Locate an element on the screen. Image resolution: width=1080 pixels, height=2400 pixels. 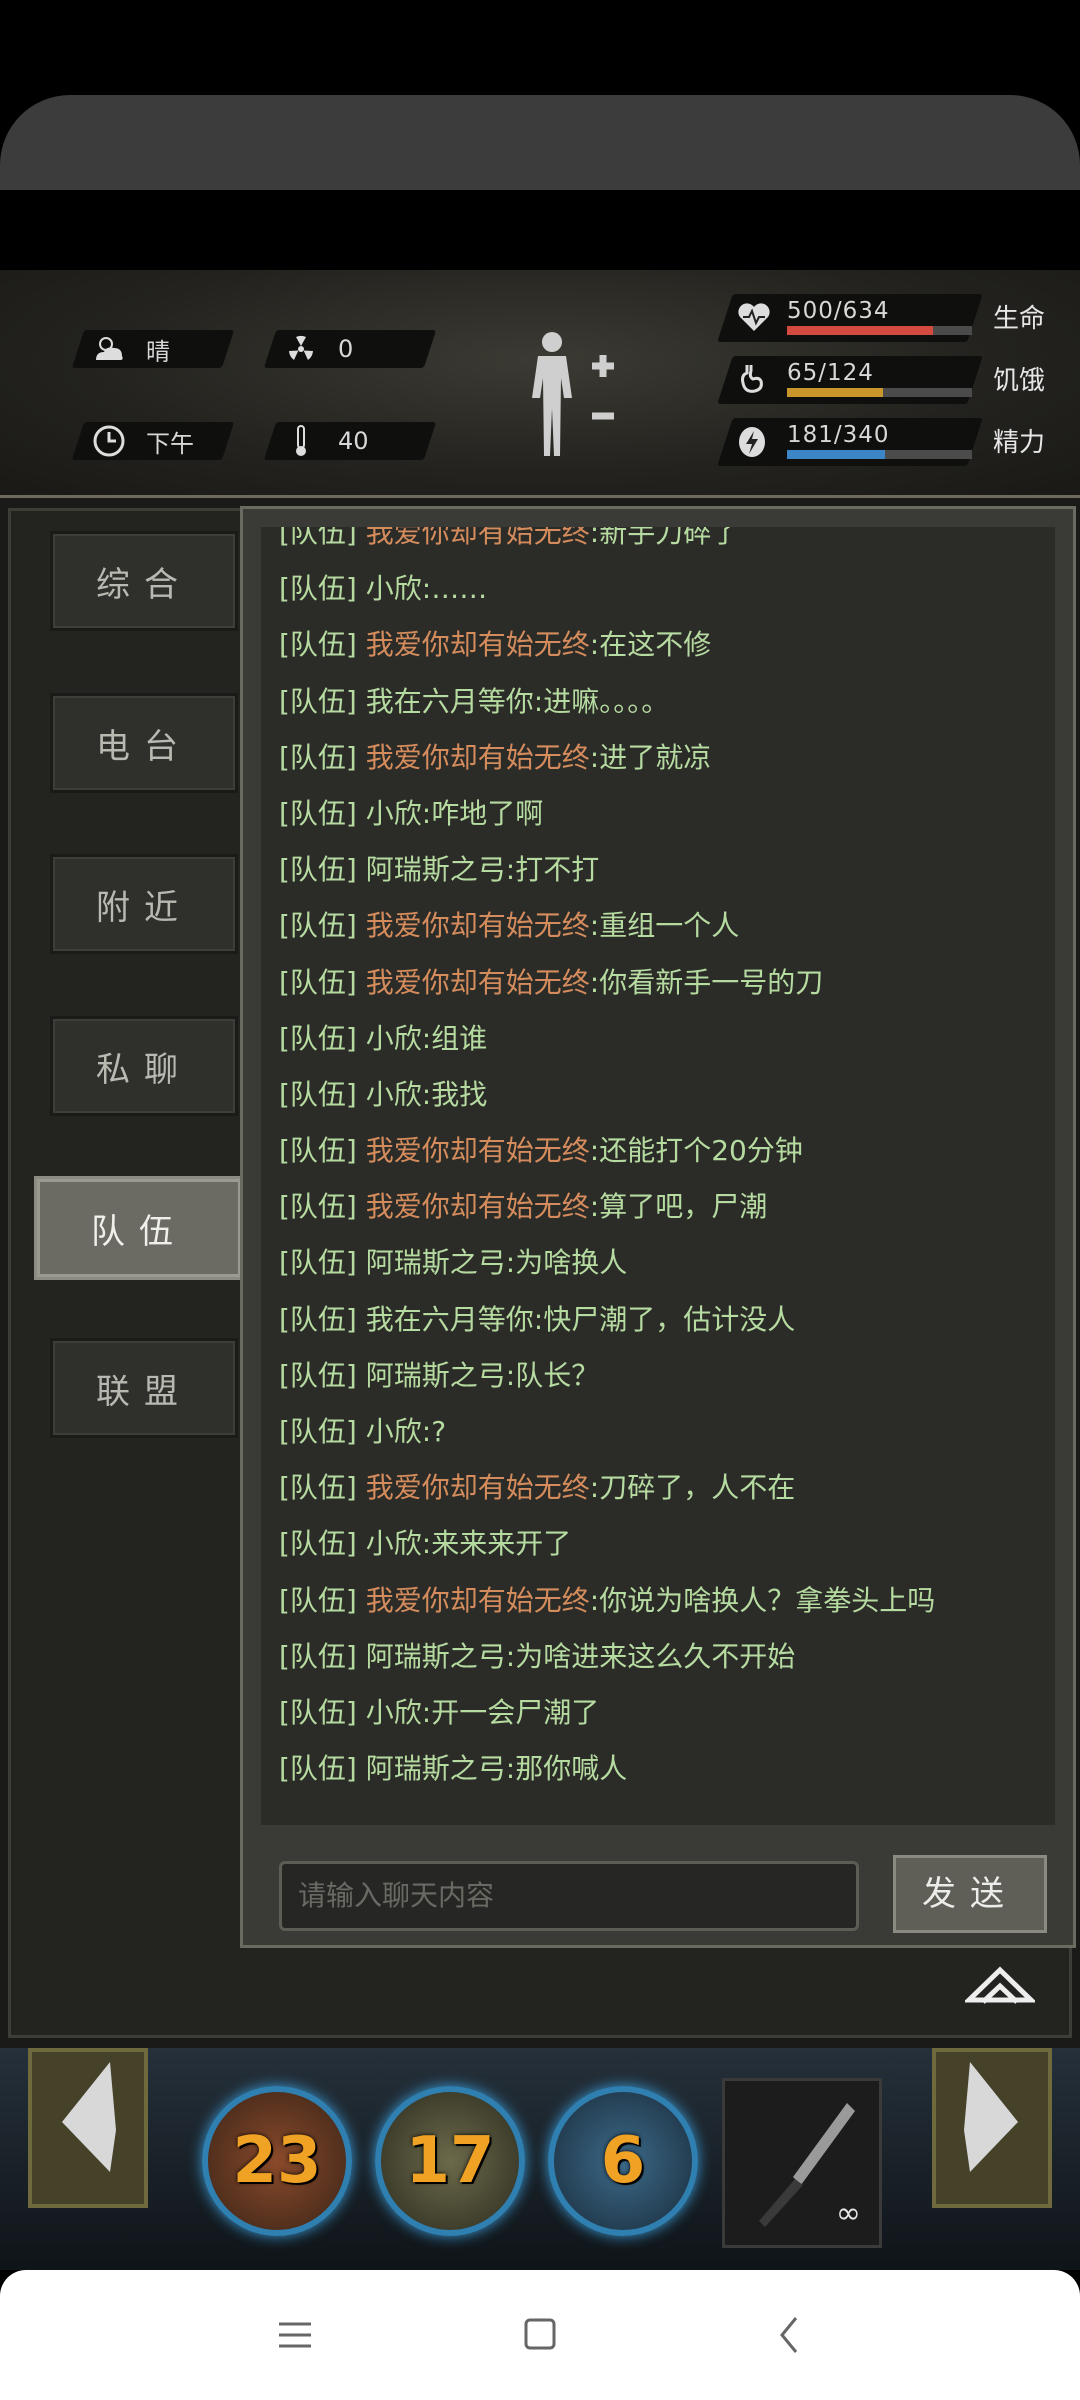
message-text: :快尸潮了，估计没人 is located at coordinates (664, 1319).